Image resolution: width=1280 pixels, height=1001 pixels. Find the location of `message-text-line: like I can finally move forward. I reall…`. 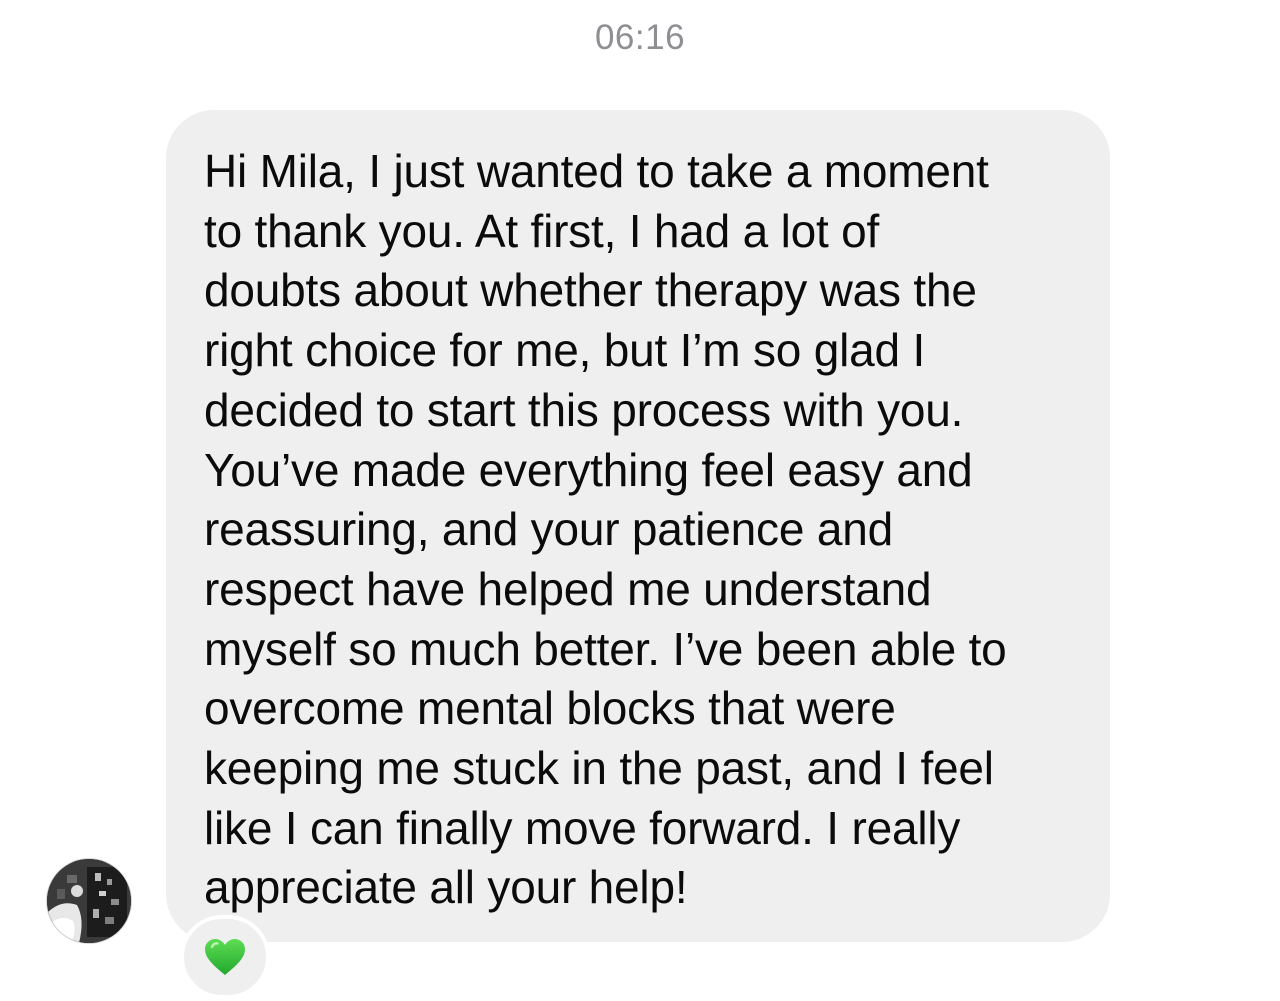

message-text-line: like I can finally move forward. I reall… is located at coordinates (582, 827).